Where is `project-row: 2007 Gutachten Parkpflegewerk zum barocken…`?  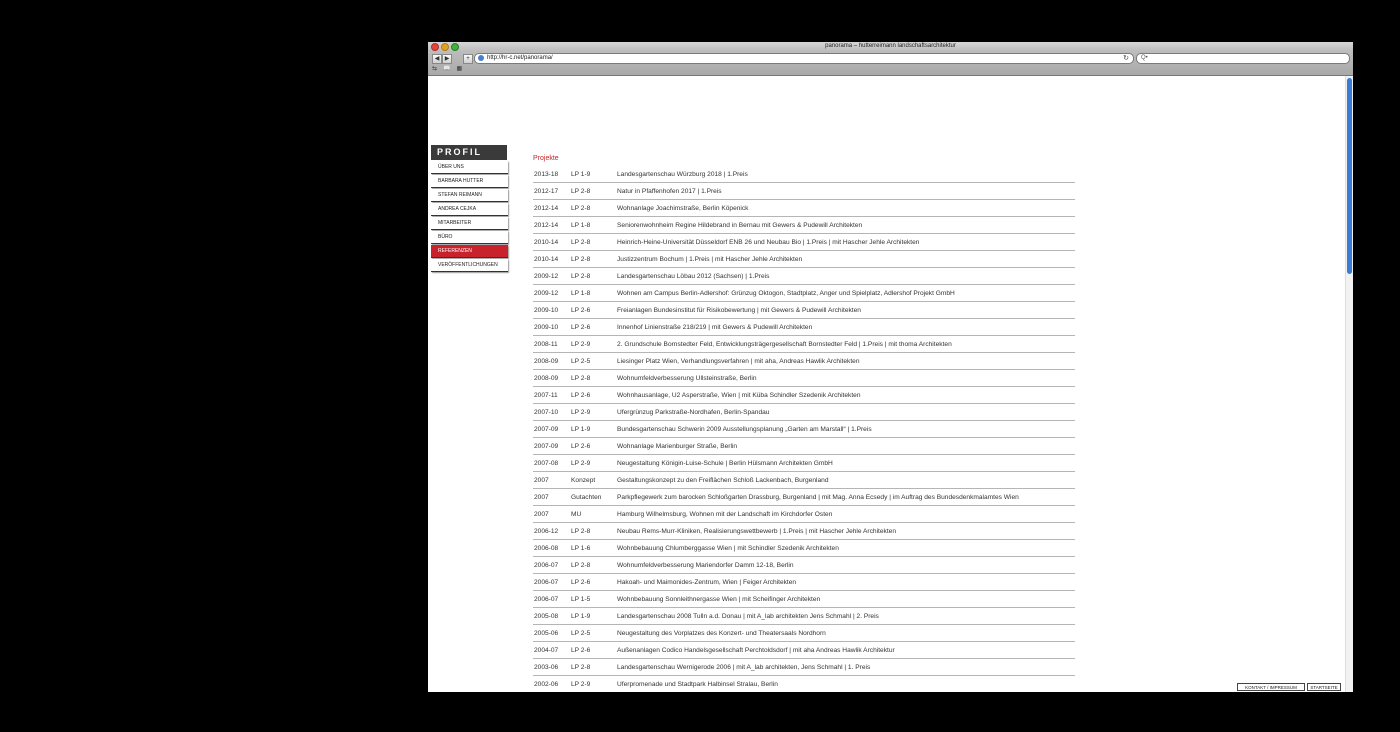 project-row: 2007 Gutachten Parkpflegewerk zum barocken… is located at coordinates (804, 497).